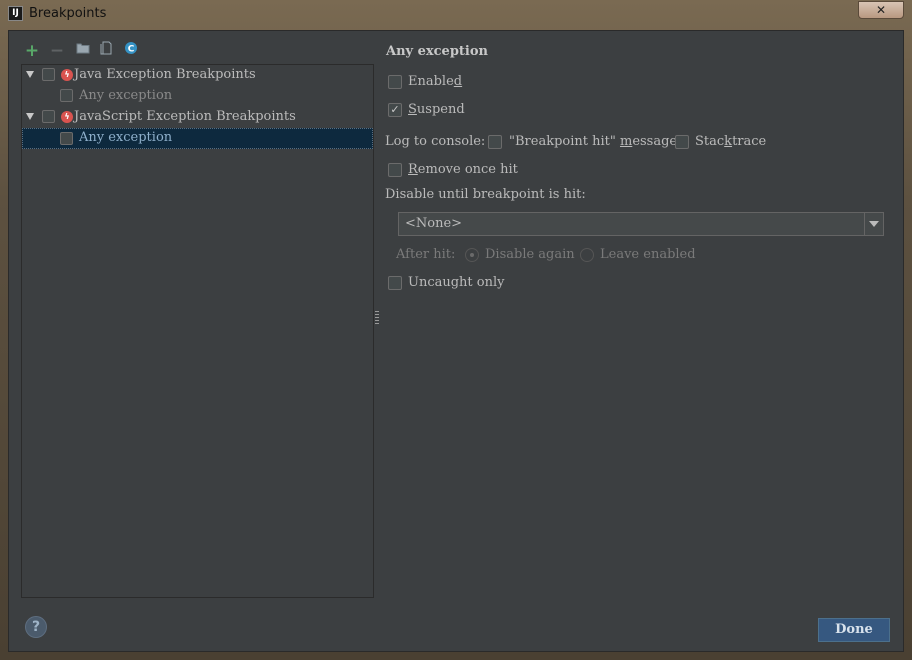 The height and width of the screenshot is (660, 912). Describe the element at coordinates (472, 255) in the screenshot. I see `disable-again-radio` at that location.